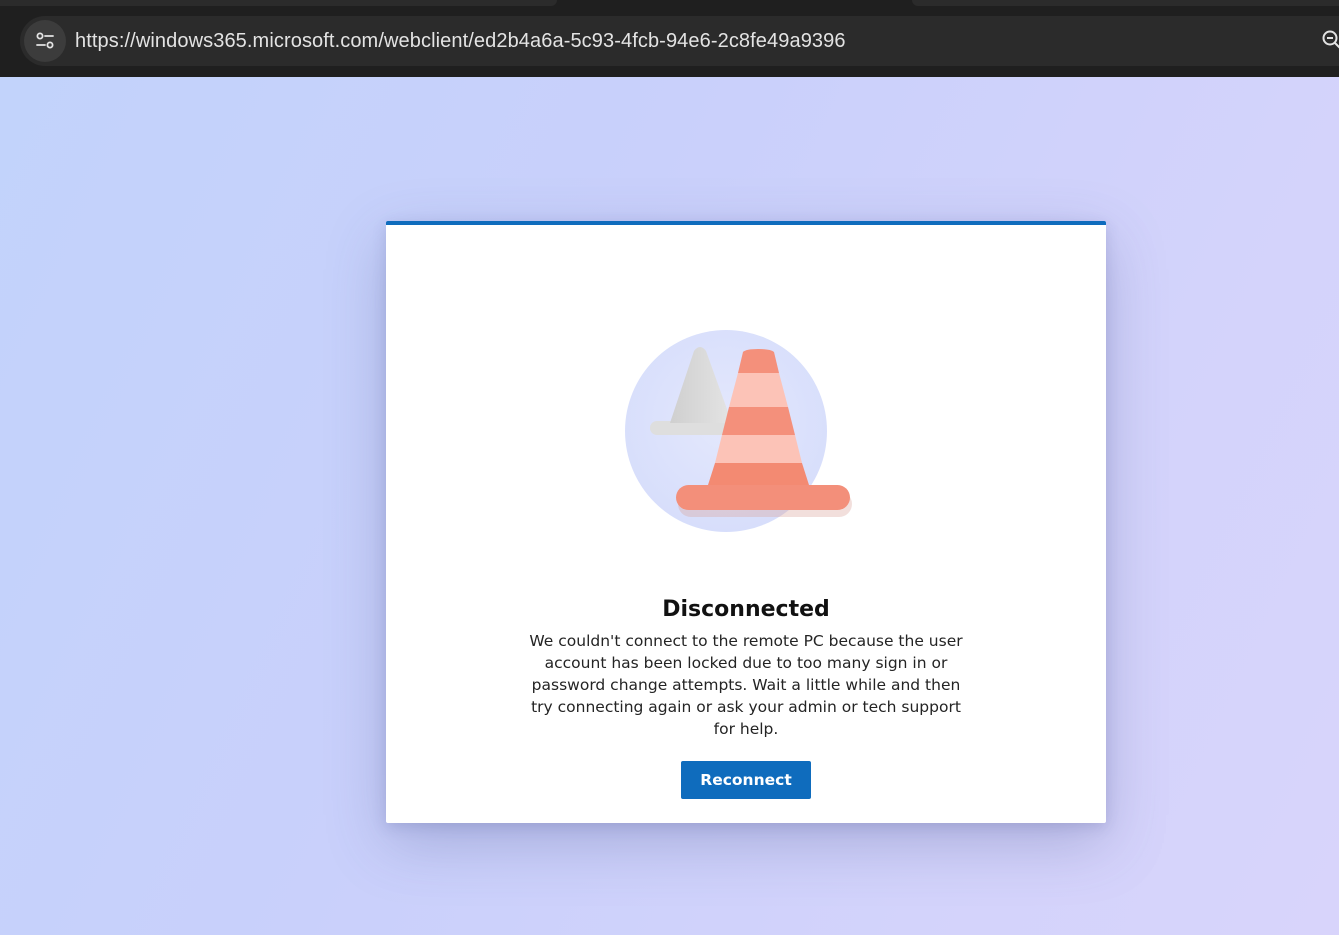  I want to click on zoom-icon, so click(1329, 39).